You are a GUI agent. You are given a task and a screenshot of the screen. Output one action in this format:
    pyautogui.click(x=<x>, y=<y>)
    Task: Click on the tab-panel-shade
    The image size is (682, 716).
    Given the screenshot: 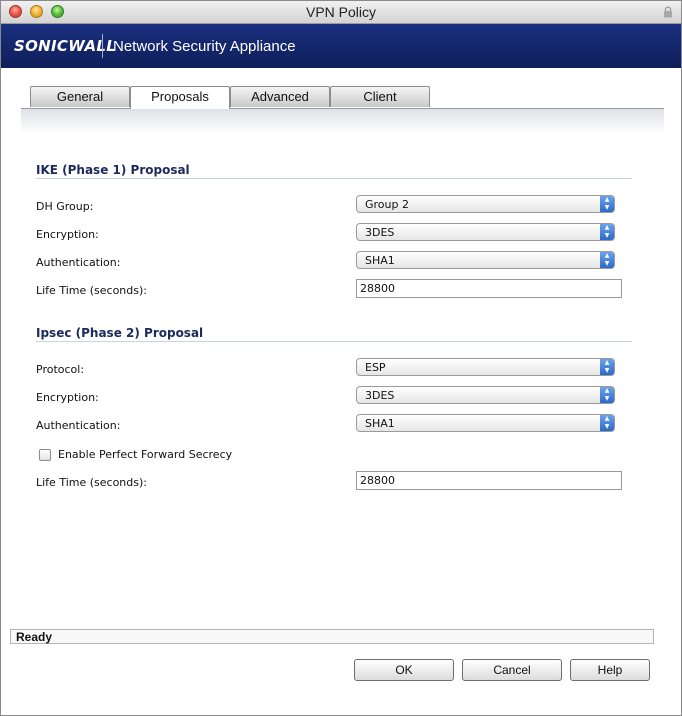 What is the action you would take?
    pyautogui.click(x=342, y=121)
    